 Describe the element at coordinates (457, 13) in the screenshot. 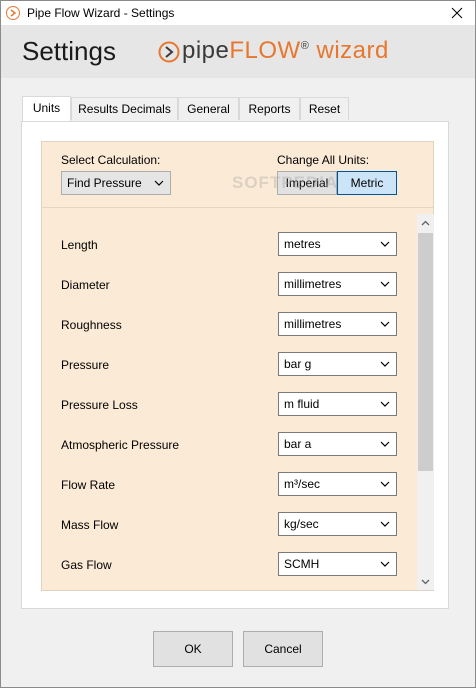

I see `close-icon` at that location.